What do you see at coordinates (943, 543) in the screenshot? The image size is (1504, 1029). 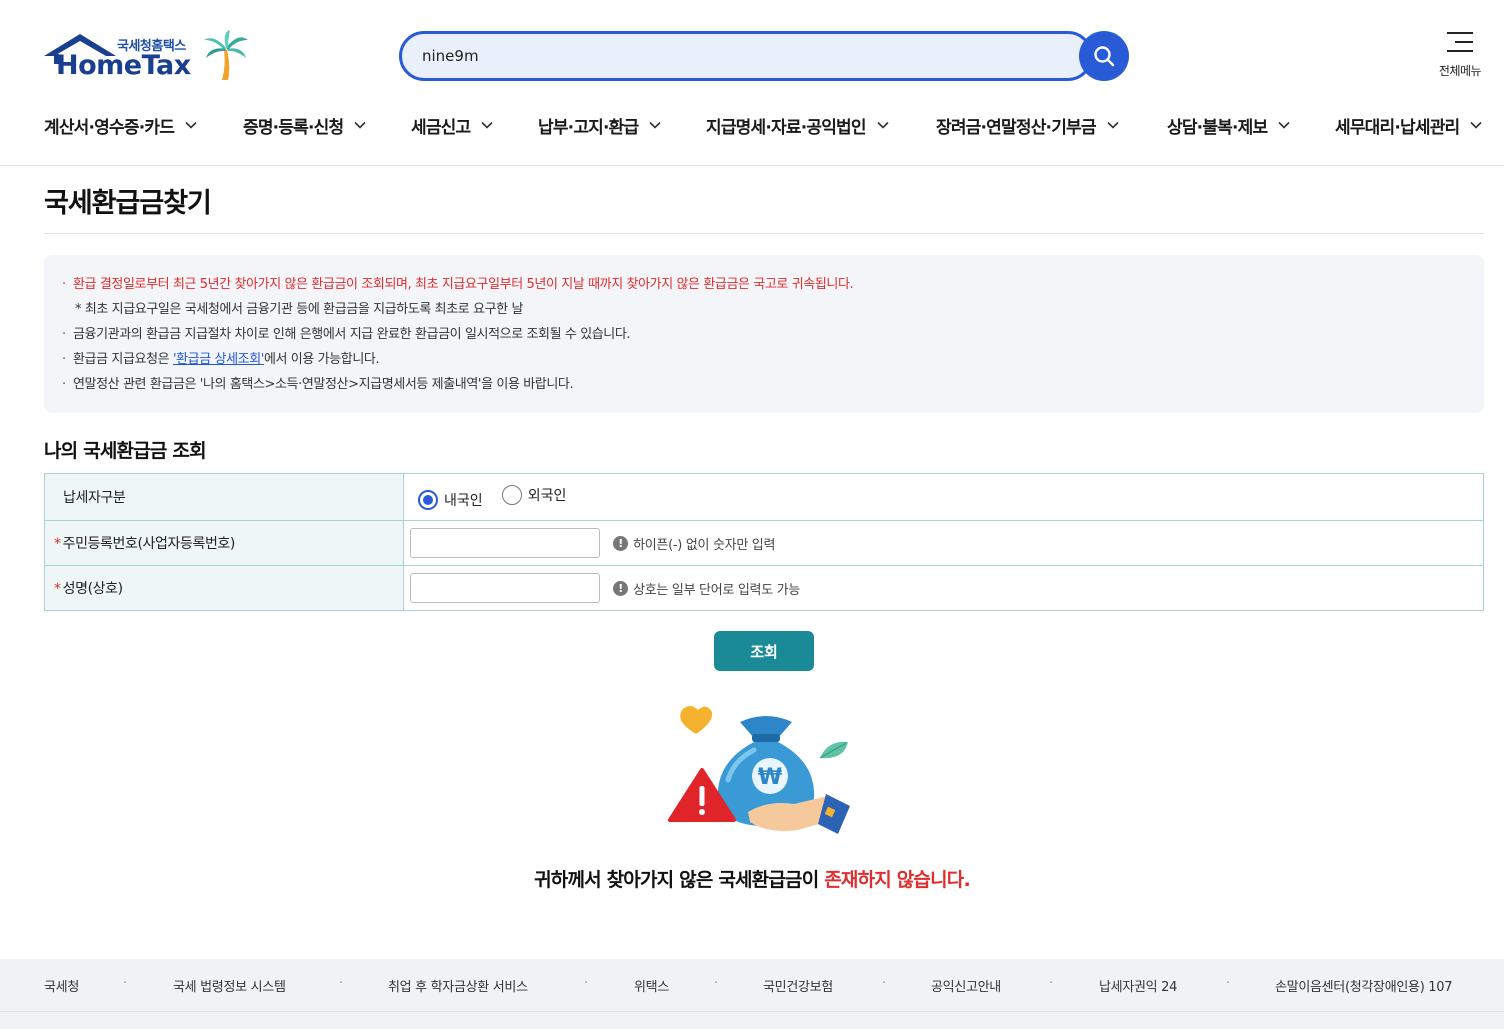 I see `id-number-cell: ! 하이픈(-) 없이 숫자만 입력` at bounding box center [943, 543].